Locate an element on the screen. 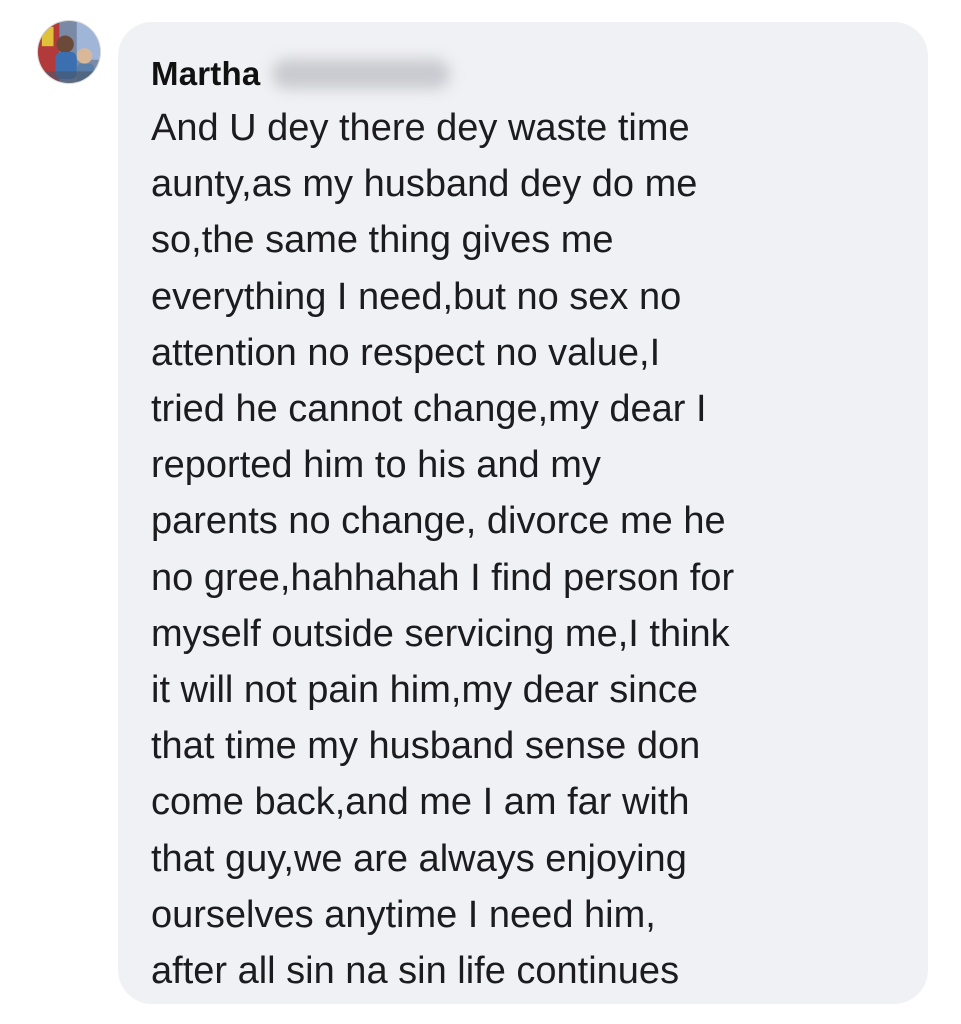  comment-text-line: that guy,we are always enjoying is located at coordinates (419, 858).